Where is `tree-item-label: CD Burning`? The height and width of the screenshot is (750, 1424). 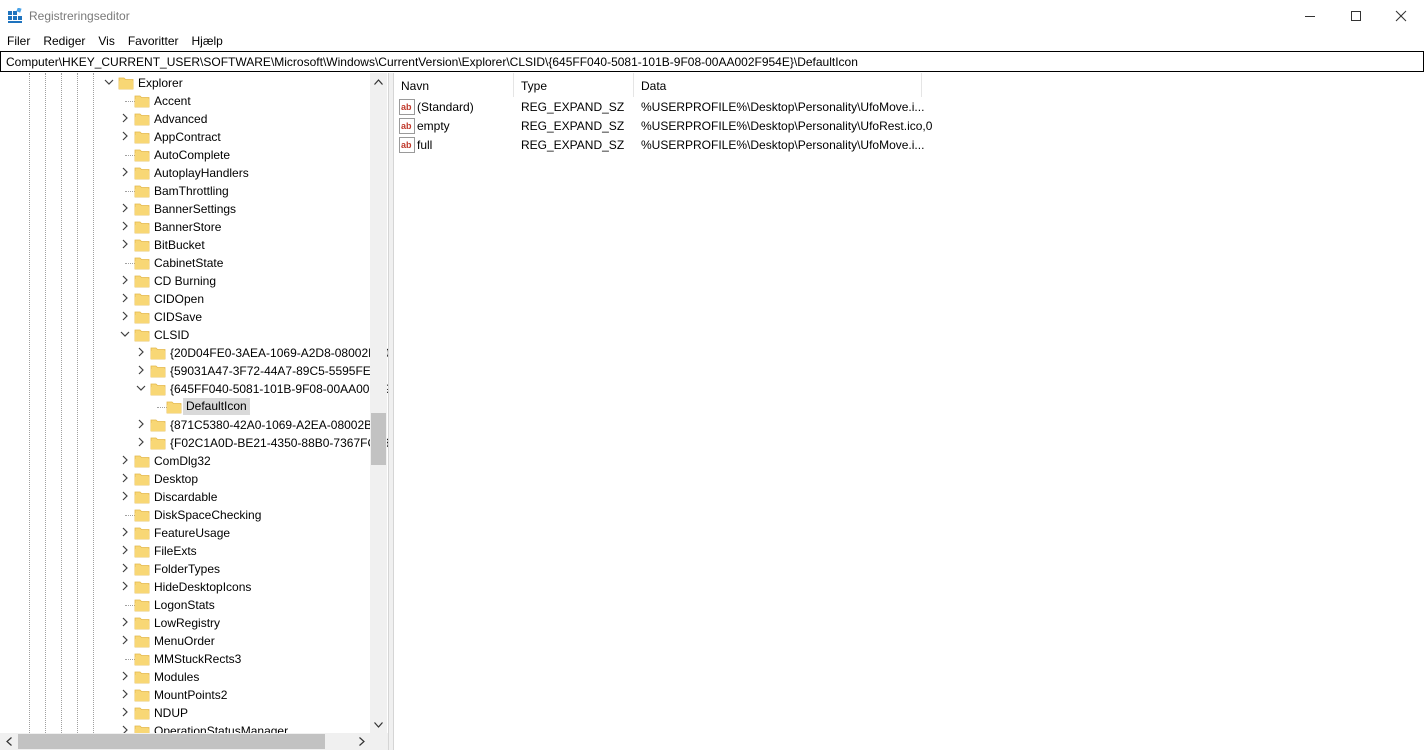 tree-item-label: CD Burning is located at coordinates (185, 281).